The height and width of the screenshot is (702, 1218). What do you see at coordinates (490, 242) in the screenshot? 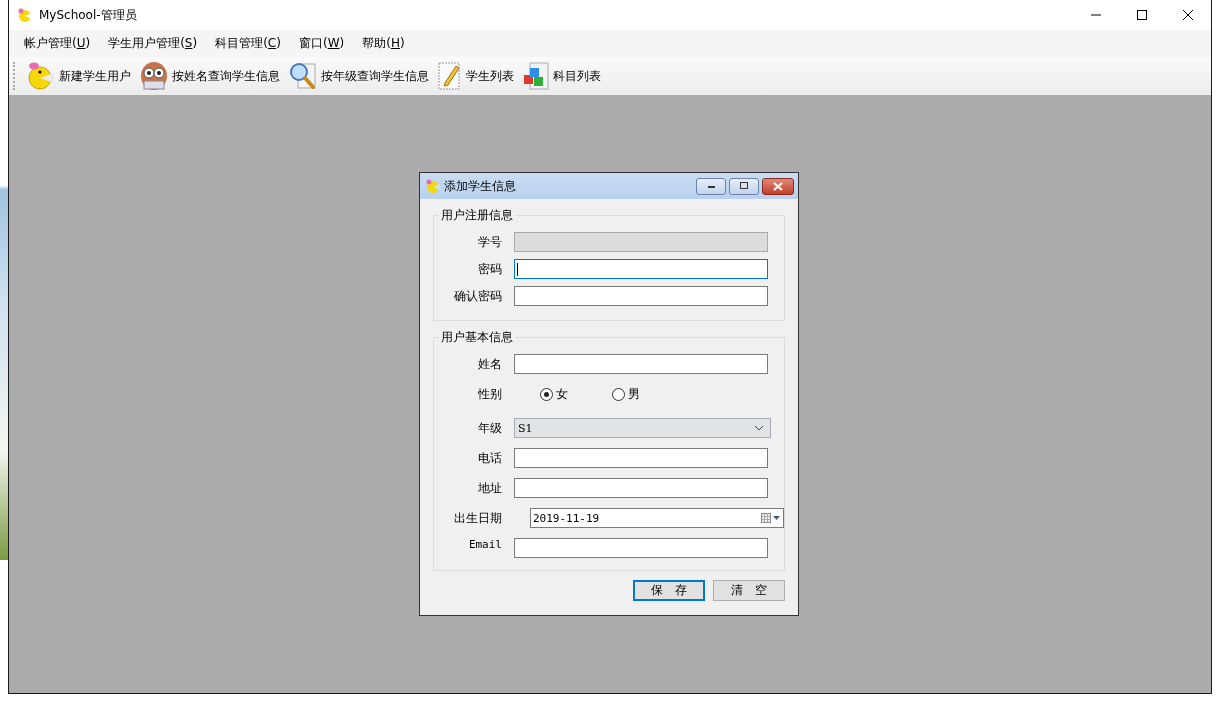
I see `field-label: 学号` at bounding box center [490, 242].